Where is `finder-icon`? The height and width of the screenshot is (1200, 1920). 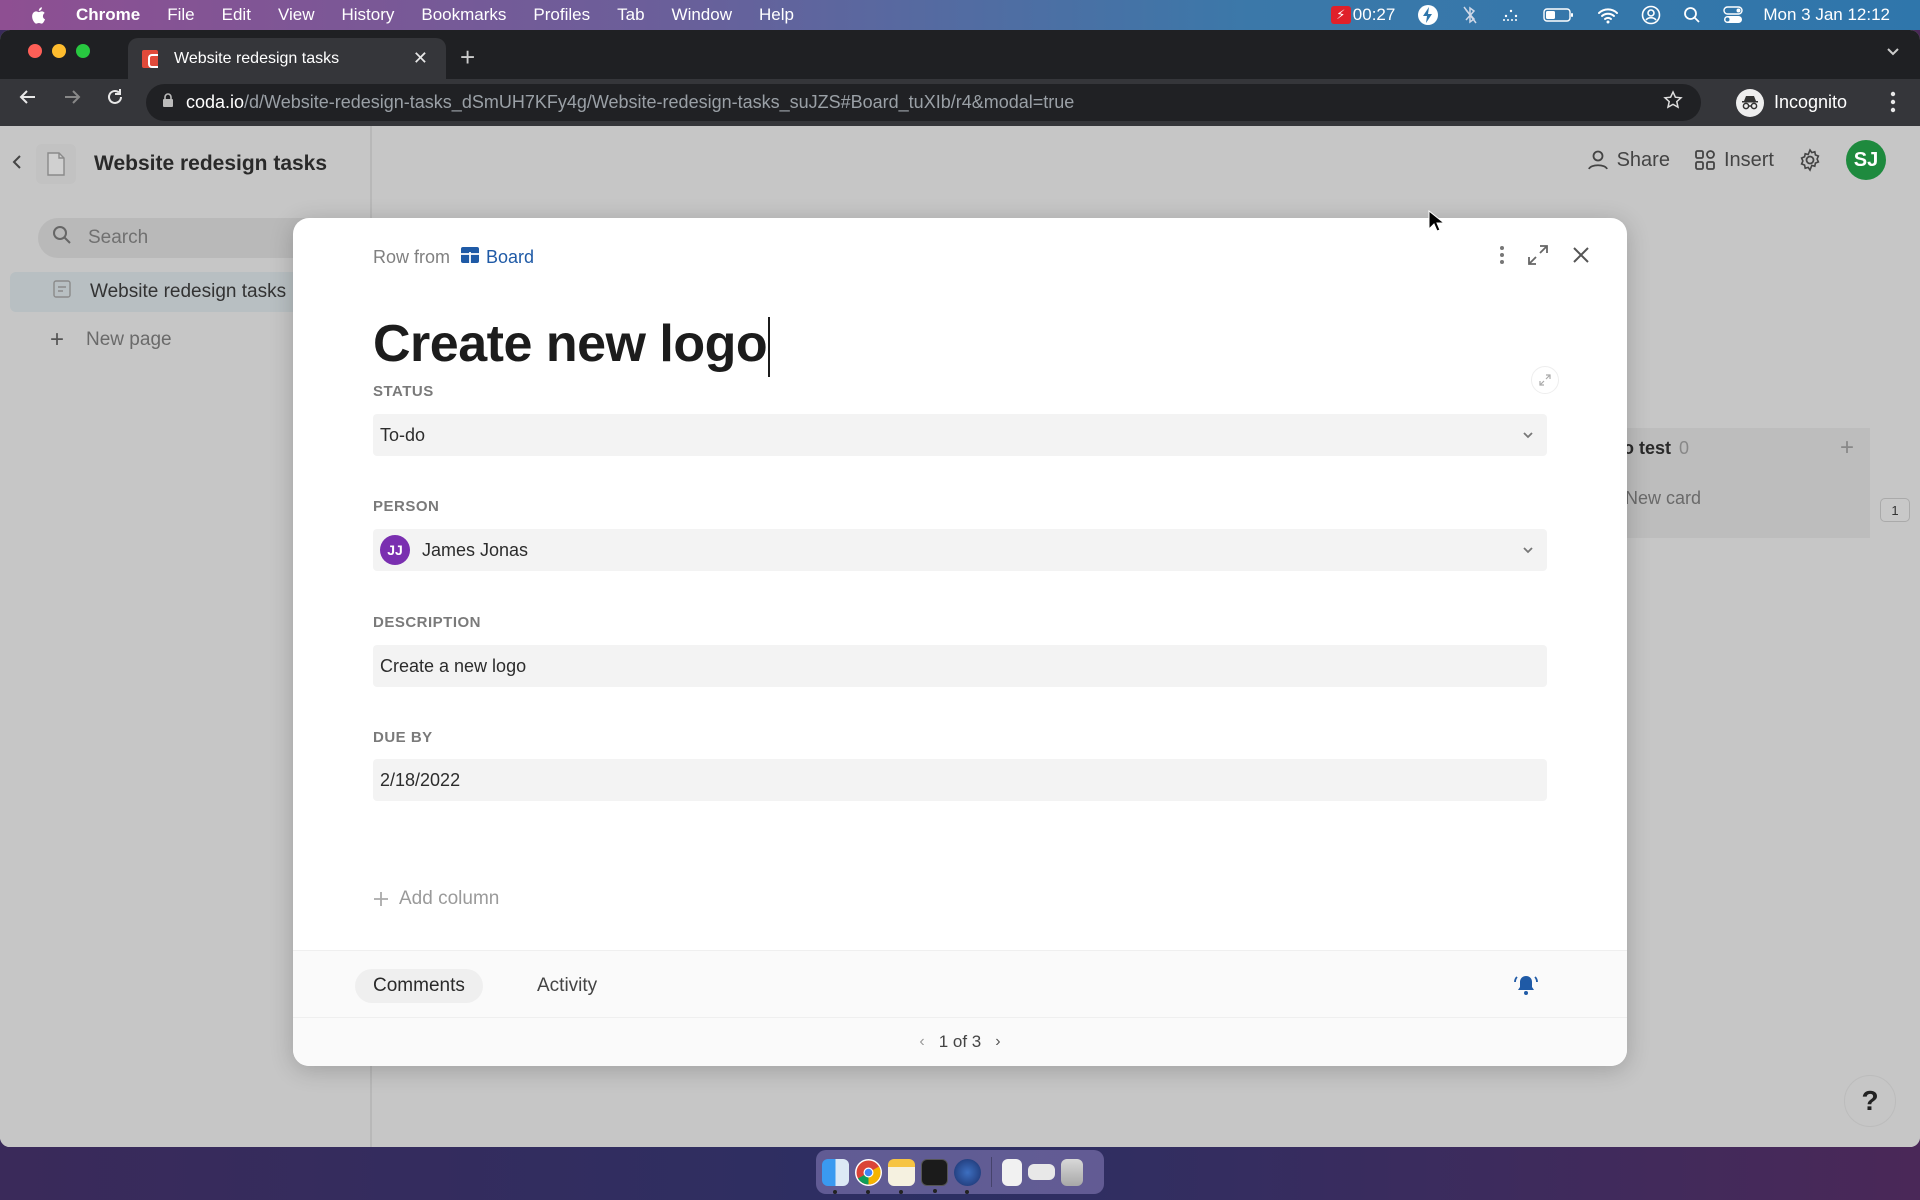
finder-icon is located at coordinates (835, 1176).